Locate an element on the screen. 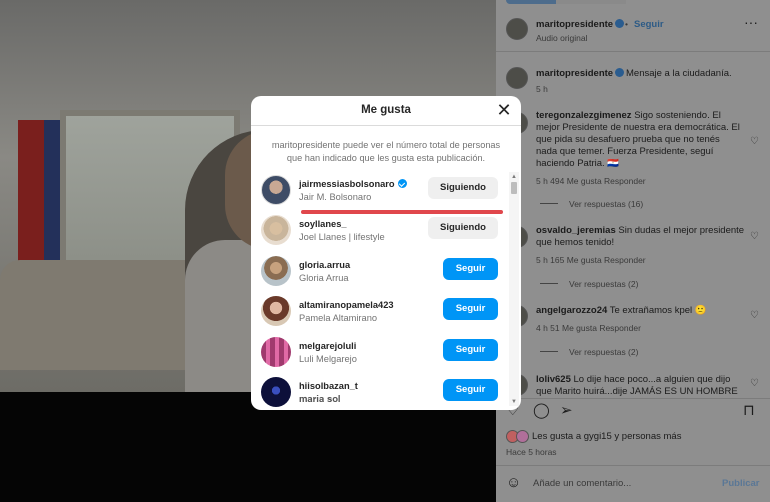 This screenshot has height=502, width=770. view-replies-link: Ver respuestas (16) is located at coordinates (606, 204).